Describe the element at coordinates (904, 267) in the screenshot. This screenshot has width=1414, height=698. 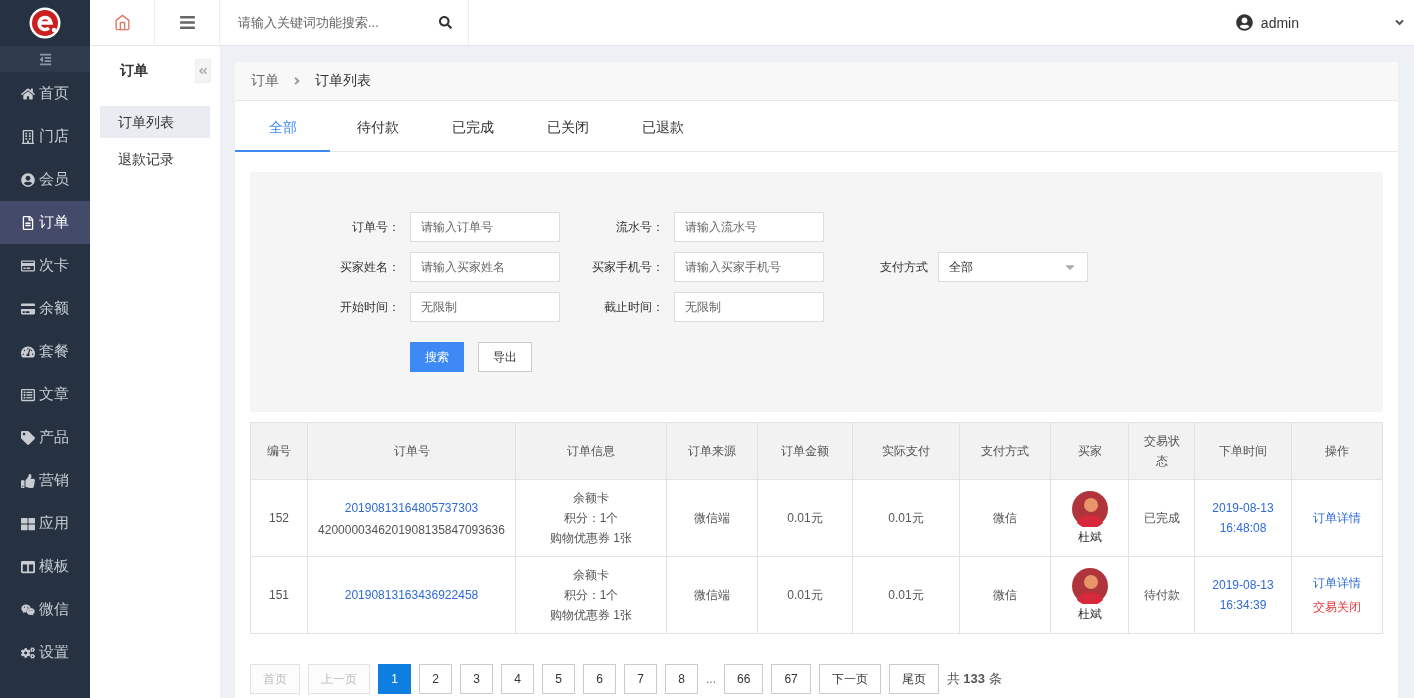
I see `field-label: 支付方式` at that location.